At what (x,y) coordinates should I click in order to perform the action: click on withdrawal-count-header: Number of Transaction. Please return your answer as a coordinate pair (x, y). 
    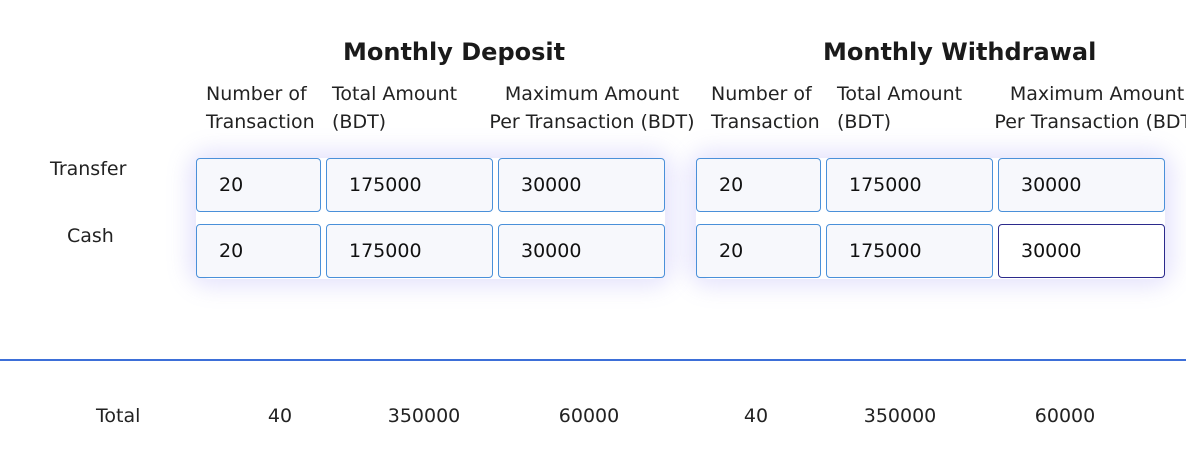
    Looking at the image, I should click on (765, 108).